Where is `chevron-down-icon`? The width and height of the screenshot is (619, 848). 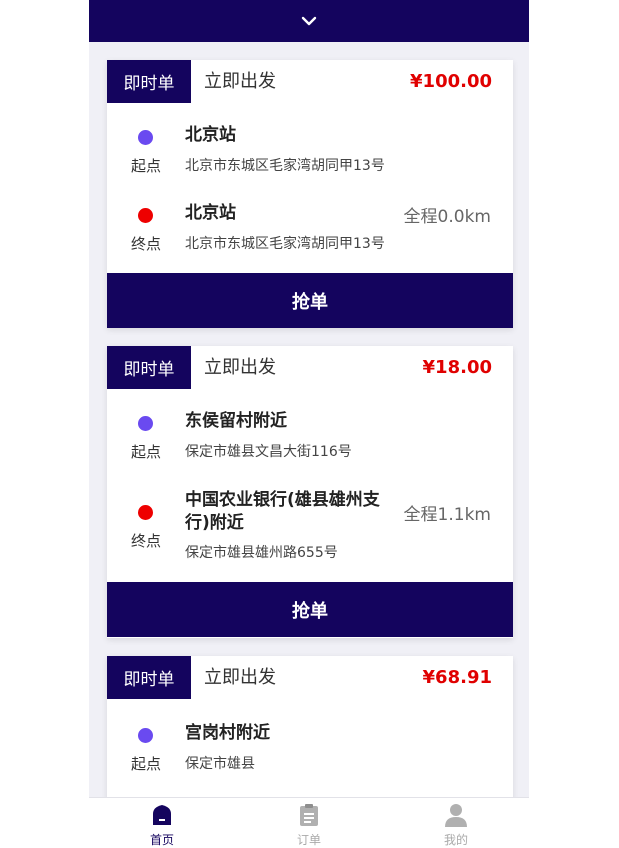 chevron-down-icon is located at coordinates (309, 21).